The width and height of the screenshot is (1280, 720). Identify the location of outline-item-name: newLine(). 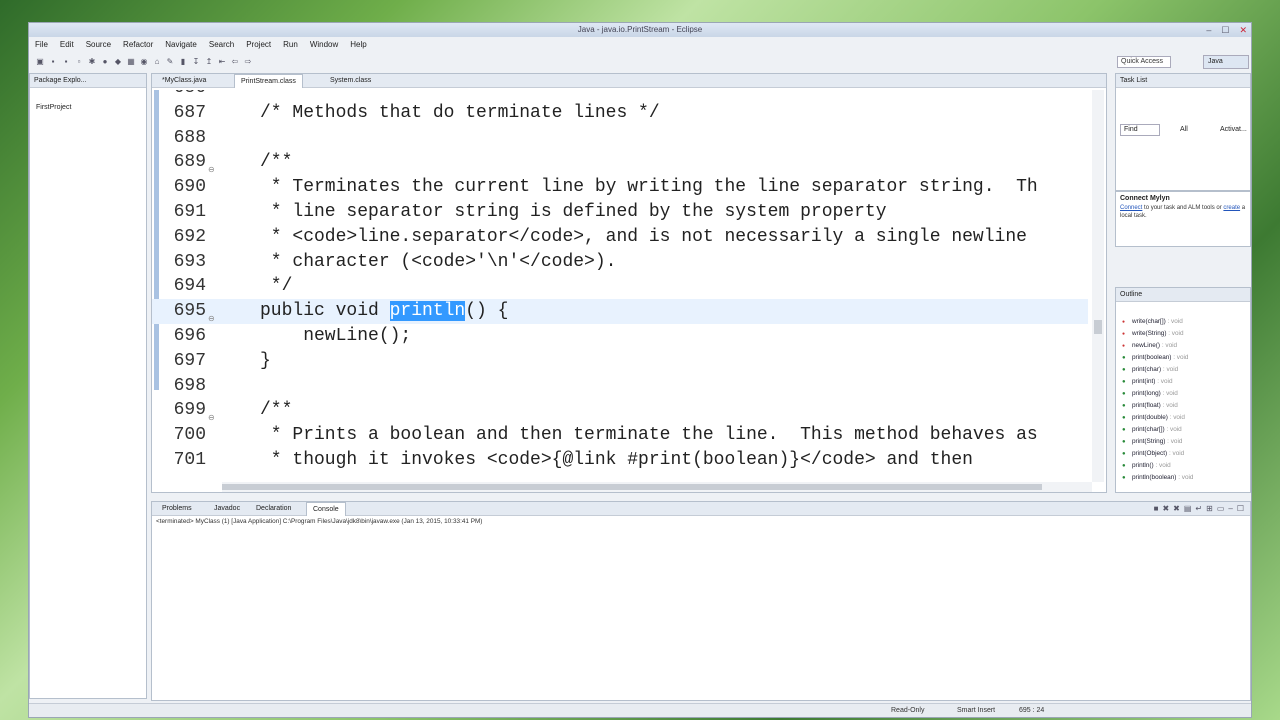
(1146, 345).